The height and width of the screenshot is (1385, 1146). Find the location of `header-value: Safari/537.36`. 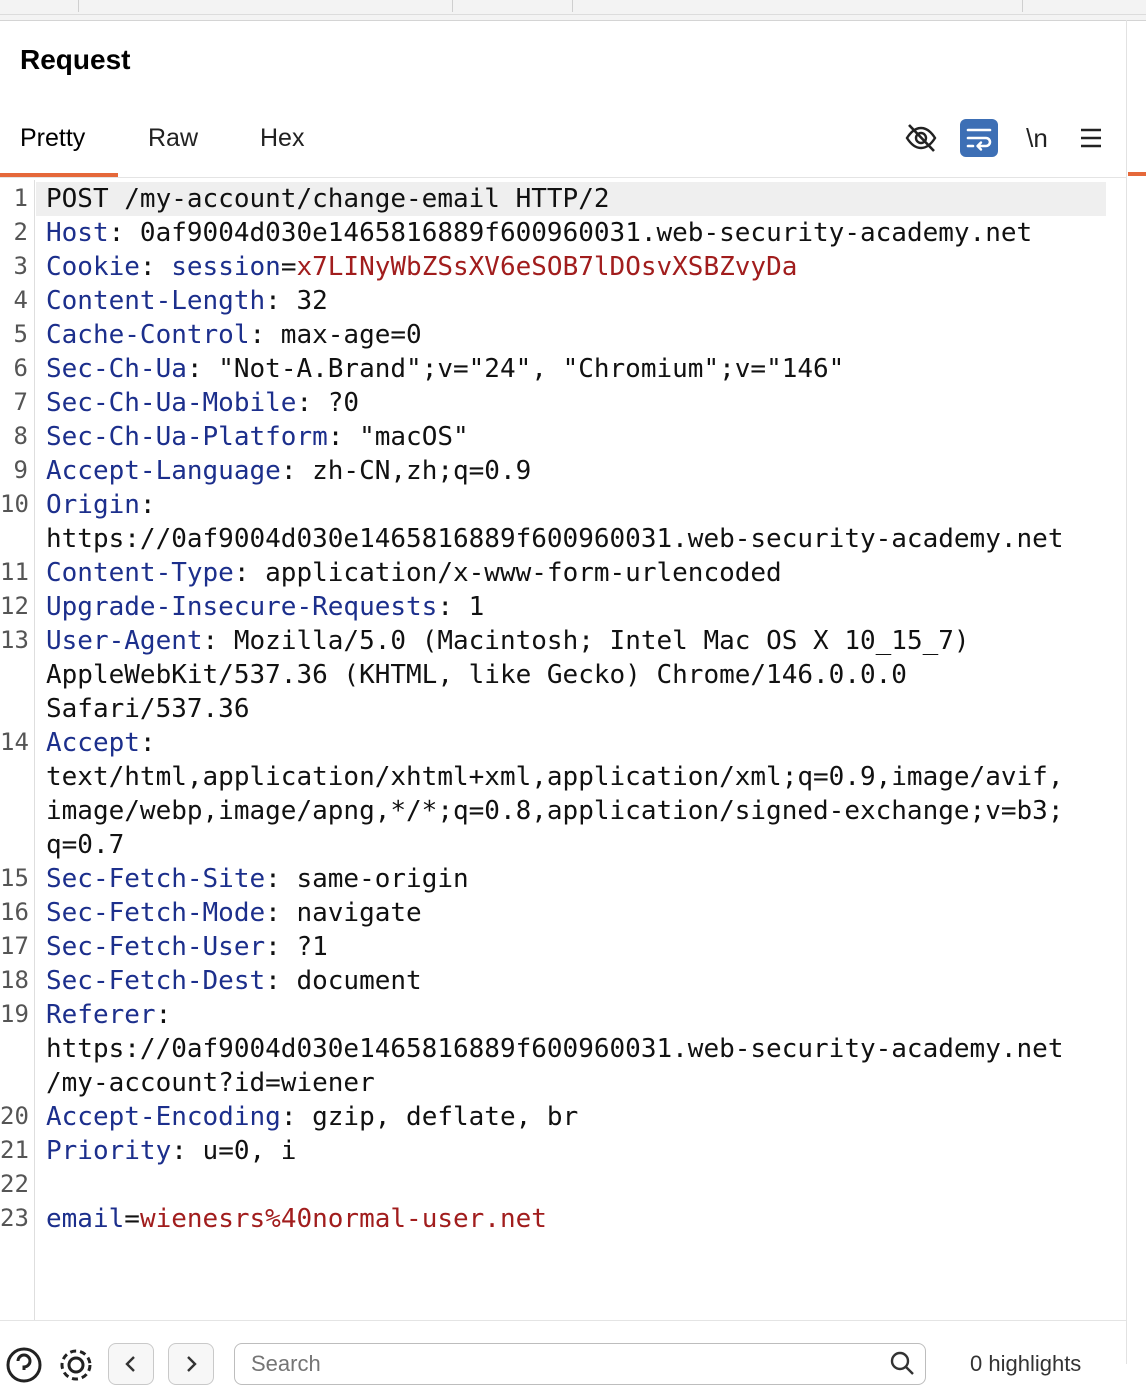

header-value: Safari/537.36 is located at coordinates (148, 709).